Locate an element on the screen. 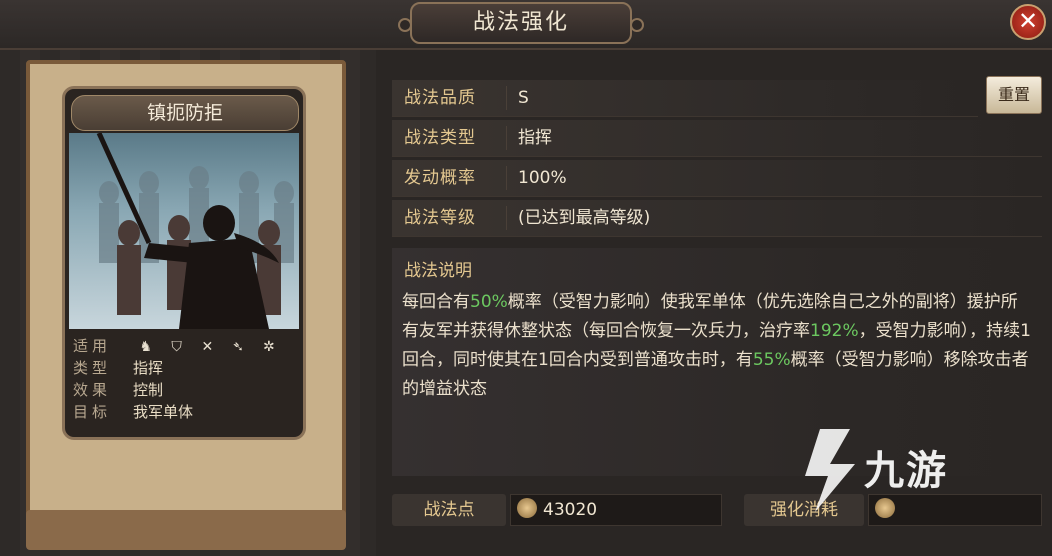 The image size is (1052, 556). site-watermark: 九游 is located at coordinates (910, 474).